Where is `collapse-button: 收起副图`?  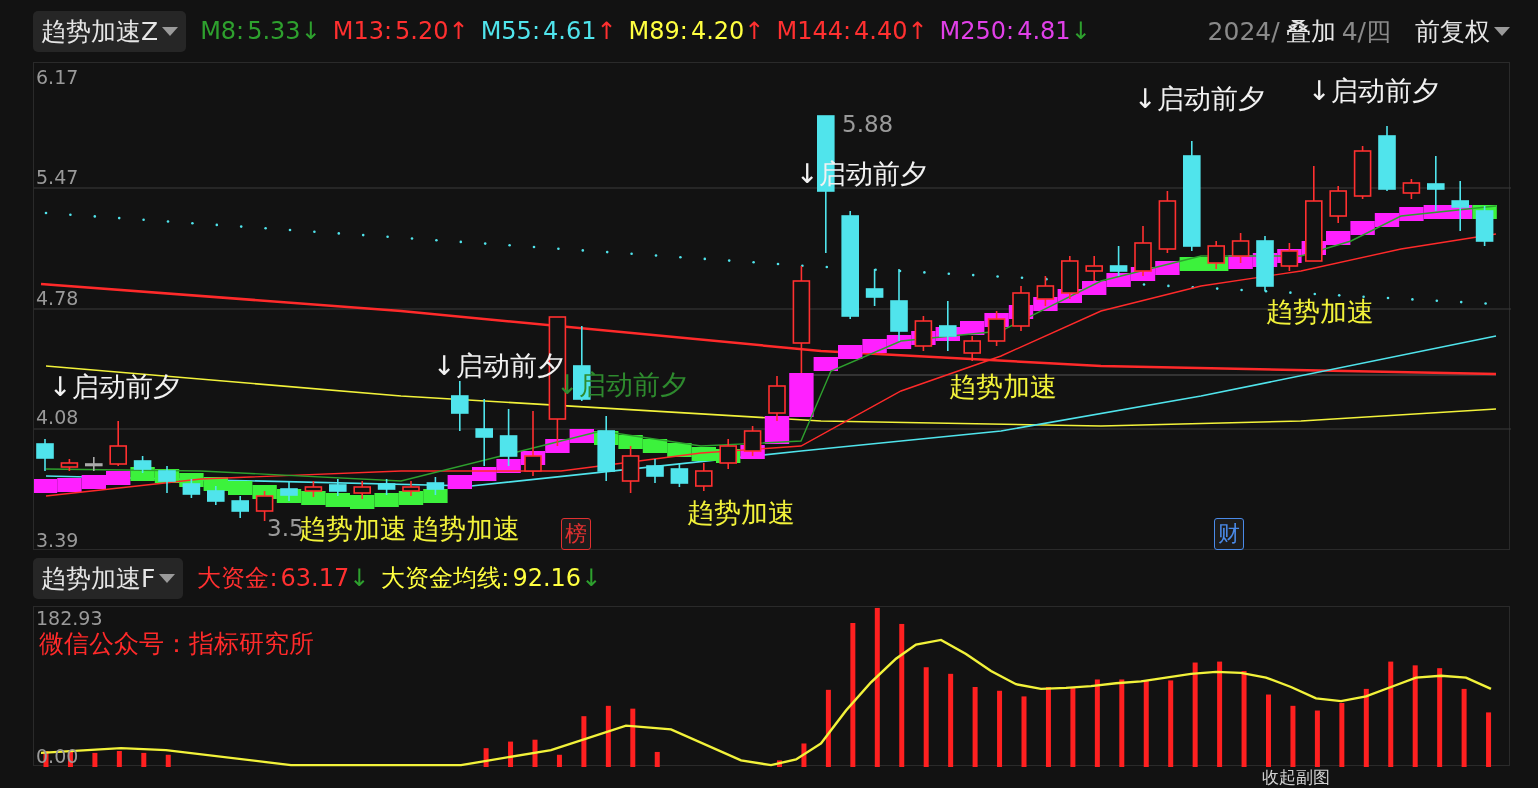 collapse-button: 收起副图 is located at coordinates (1296, 777).